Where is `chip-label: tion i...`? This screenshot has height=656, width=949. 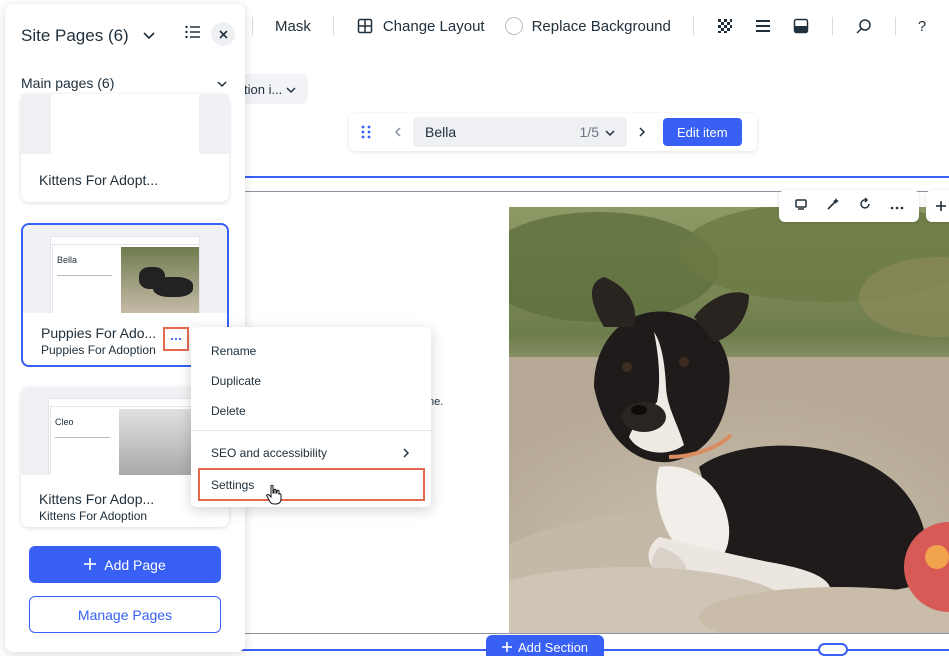 chip-label: tion i... is located at coordinates (263, 89).